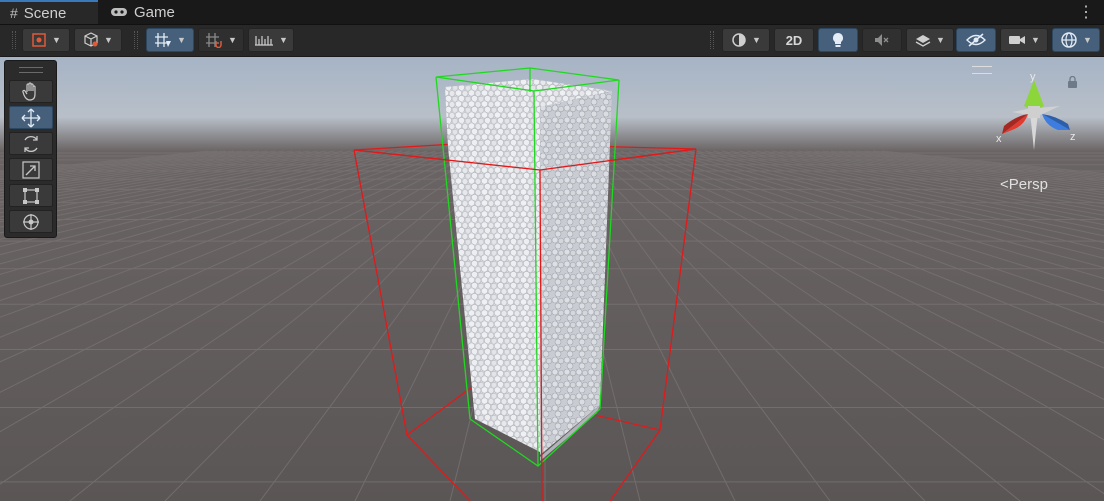 This screenshot has width=1104, height=501. I want to click on render-paths-dropdown: ▼, so click(98, 40).